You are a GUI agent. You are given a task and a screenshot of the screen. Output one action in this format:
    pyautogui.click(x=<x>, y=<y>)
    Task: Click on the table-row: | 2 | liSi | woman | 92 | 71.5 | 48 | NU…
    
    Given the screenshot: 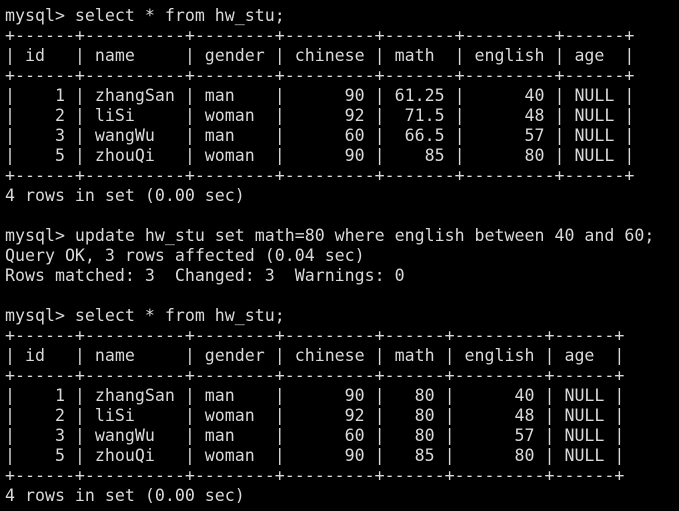 What is the action you would take?
    pyautogui.click(x=320, y=115)
    